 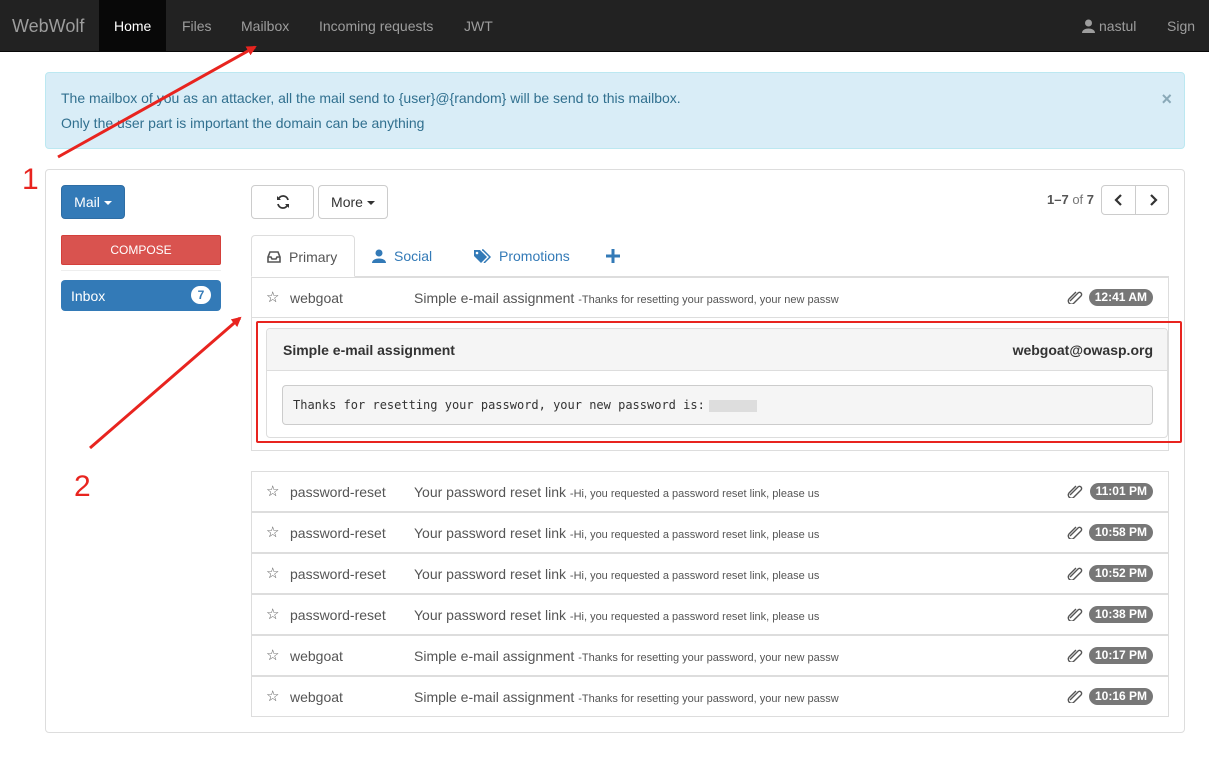 I want to click on tab-promotions: Promotions, so click(x=521, y=256).